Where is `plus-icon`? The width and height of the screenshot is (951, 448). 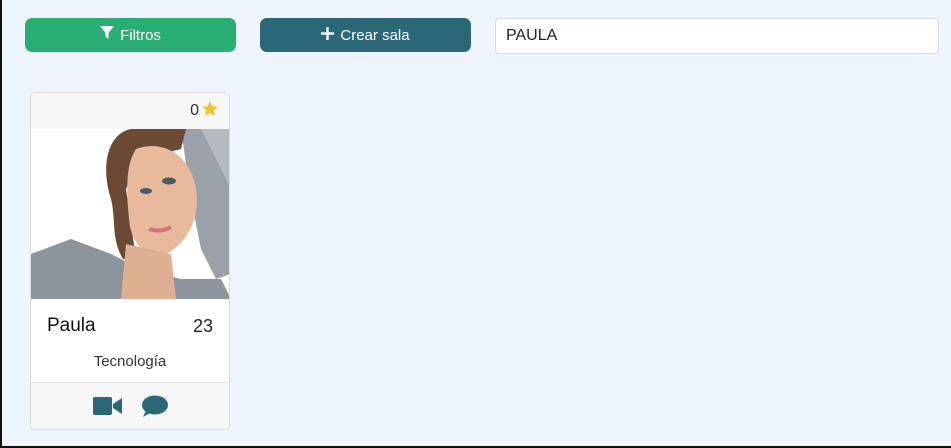 plus-icon is located at coordinates (328, 35).